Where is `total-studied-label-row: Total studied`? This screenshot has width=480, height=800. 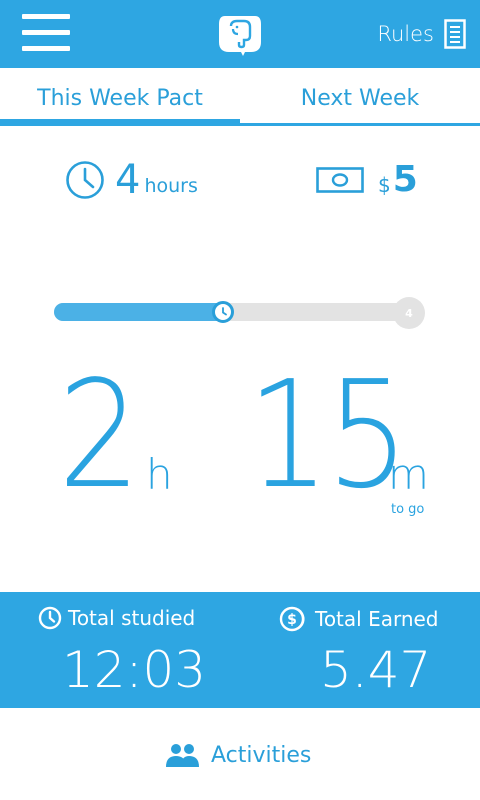
total-studied-label-row: Total studied is located at coordinates (116, 618).